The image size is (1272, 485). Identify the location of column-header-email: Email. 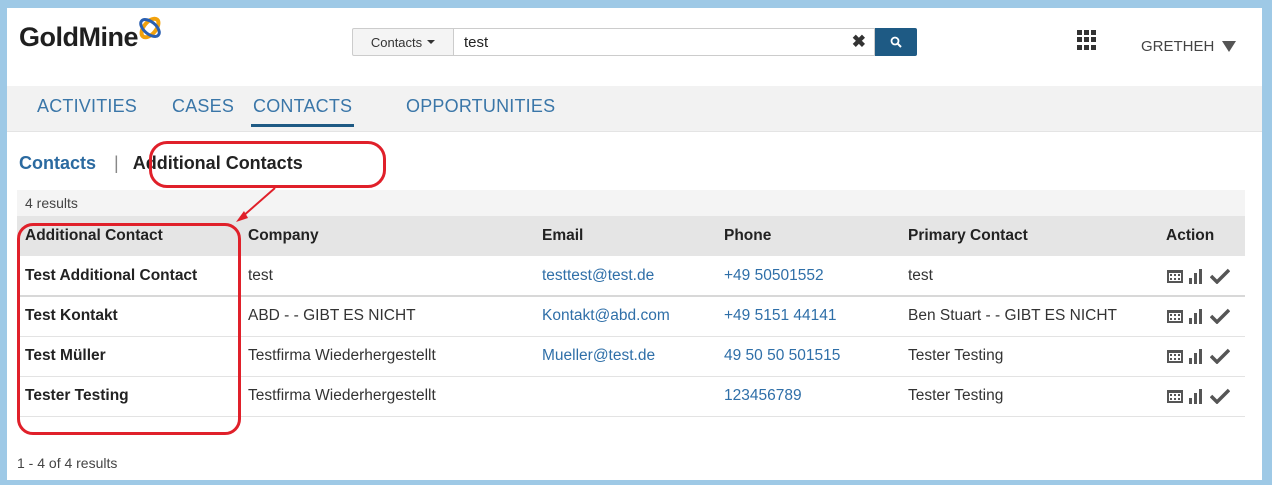
(625, 236).